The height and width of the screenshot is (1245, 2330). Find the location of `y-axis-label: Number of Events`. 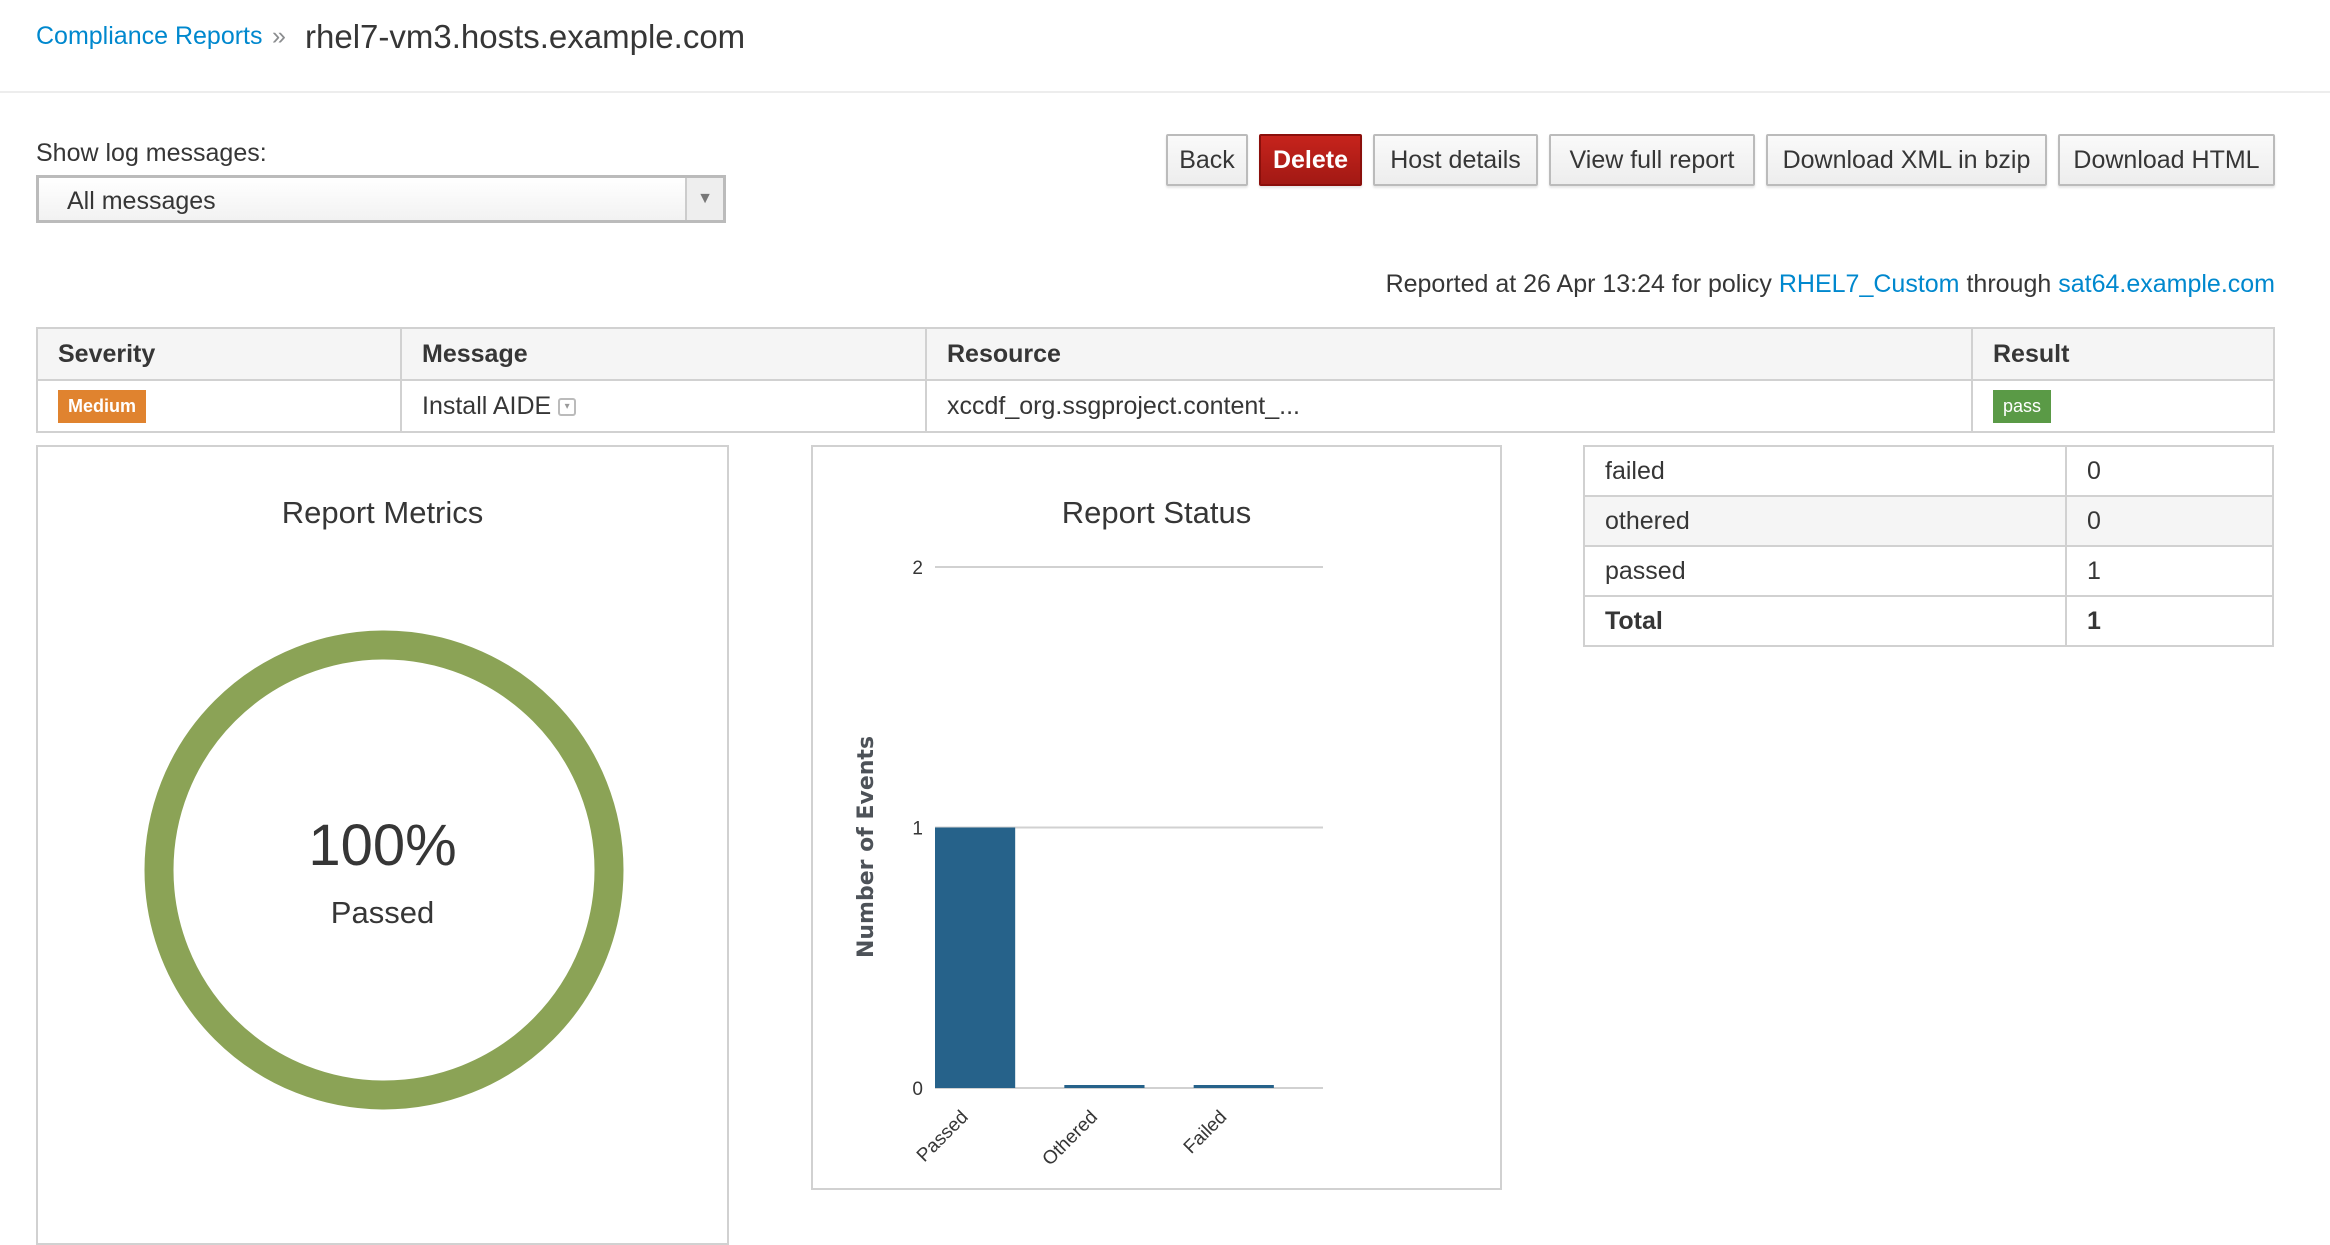

y-axis-label: Number of Events is located at coordinates (866, 847).